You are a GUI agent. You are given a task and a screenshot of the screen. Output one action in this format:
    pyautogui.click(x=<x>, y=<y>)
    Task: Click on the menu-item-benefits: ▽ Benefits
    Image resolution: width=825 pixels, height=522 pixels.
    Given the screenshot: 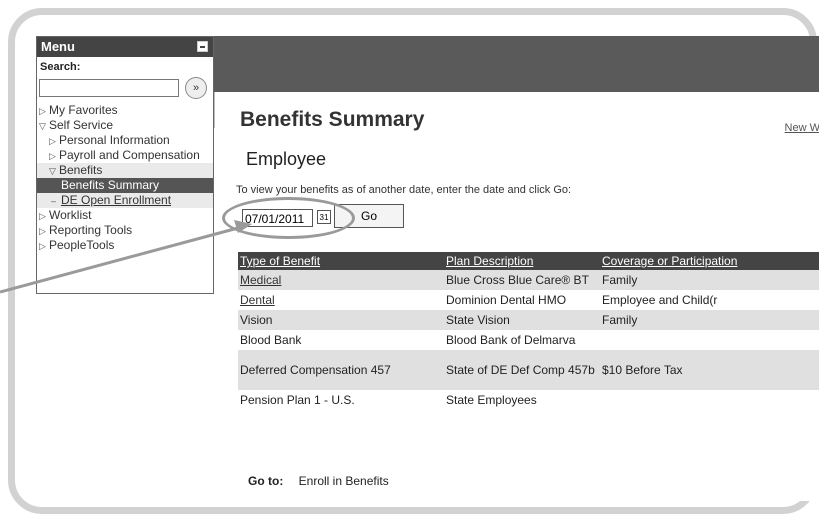 What is the action you would take?
    pyautogui.click(x=125, y=170)
    